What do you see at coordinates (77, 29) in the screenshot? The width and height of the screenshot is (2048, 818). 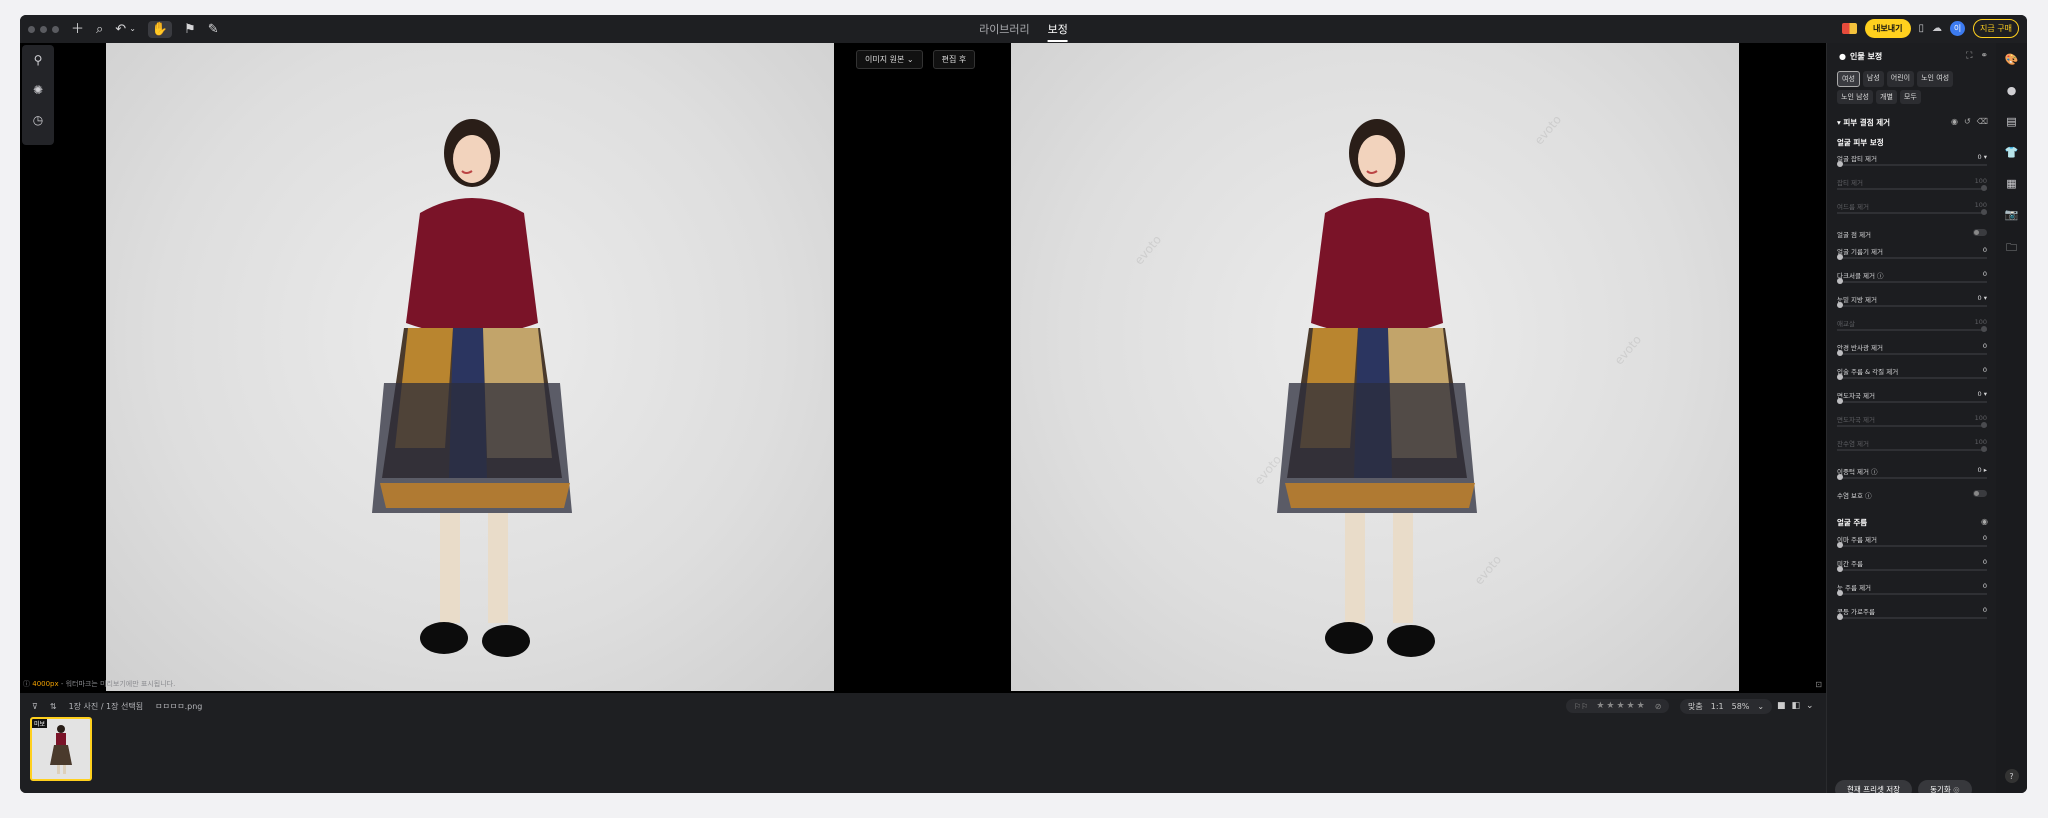 I see `add-icon: ＋` at bounding box center [77, 29].